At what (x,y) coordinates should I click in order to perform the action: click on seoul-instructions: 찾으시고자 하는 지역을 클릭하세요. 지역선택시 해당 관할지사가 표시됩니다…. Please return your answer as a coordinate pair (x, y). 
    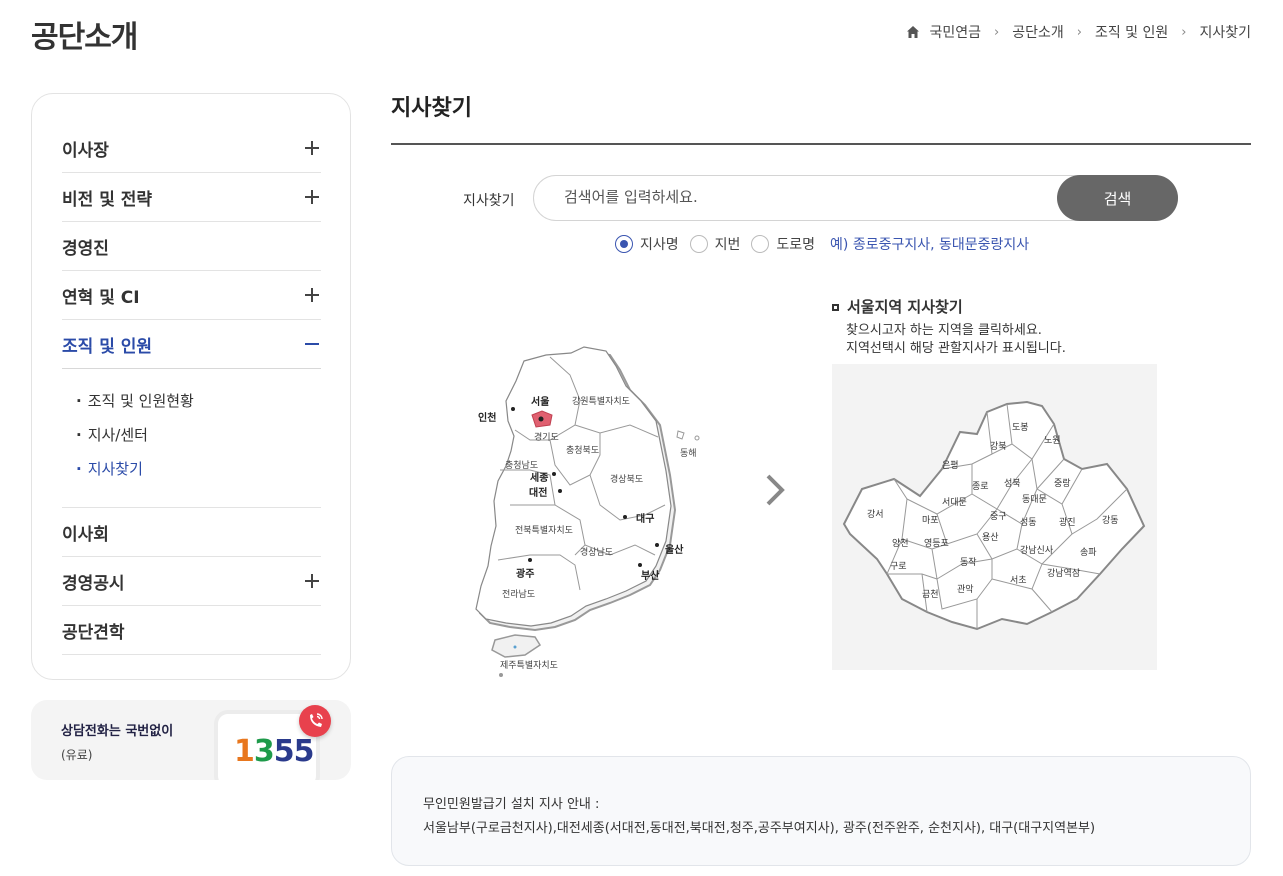
    Looking at the image, I should click on (956, 339).